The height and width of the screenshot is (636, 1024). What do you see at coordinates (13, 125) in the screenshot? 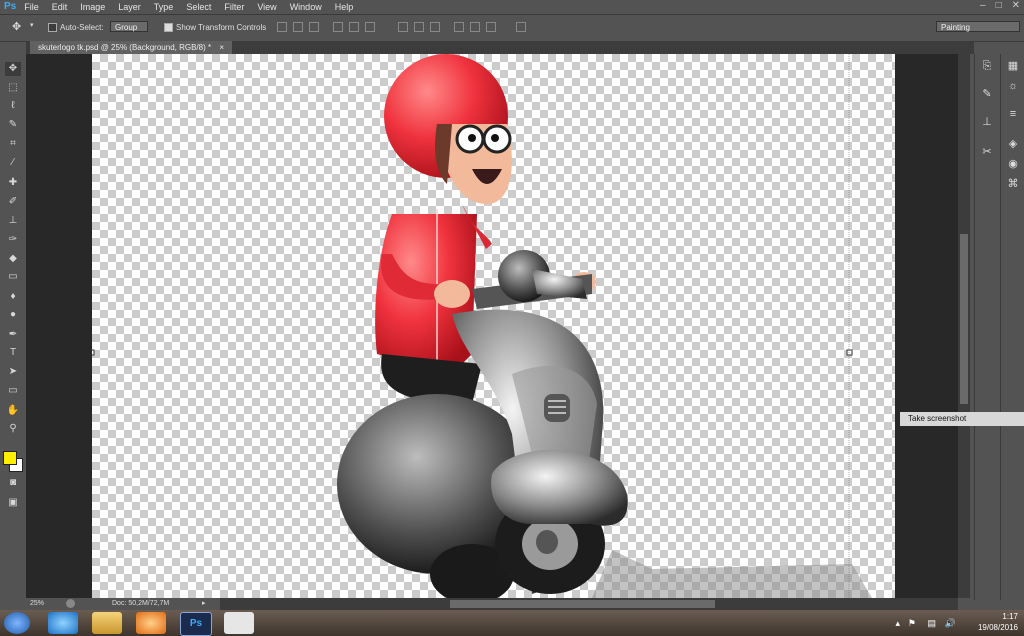
I see `quick-select-tool-icon: ✎` at bounding box center [13, 125].